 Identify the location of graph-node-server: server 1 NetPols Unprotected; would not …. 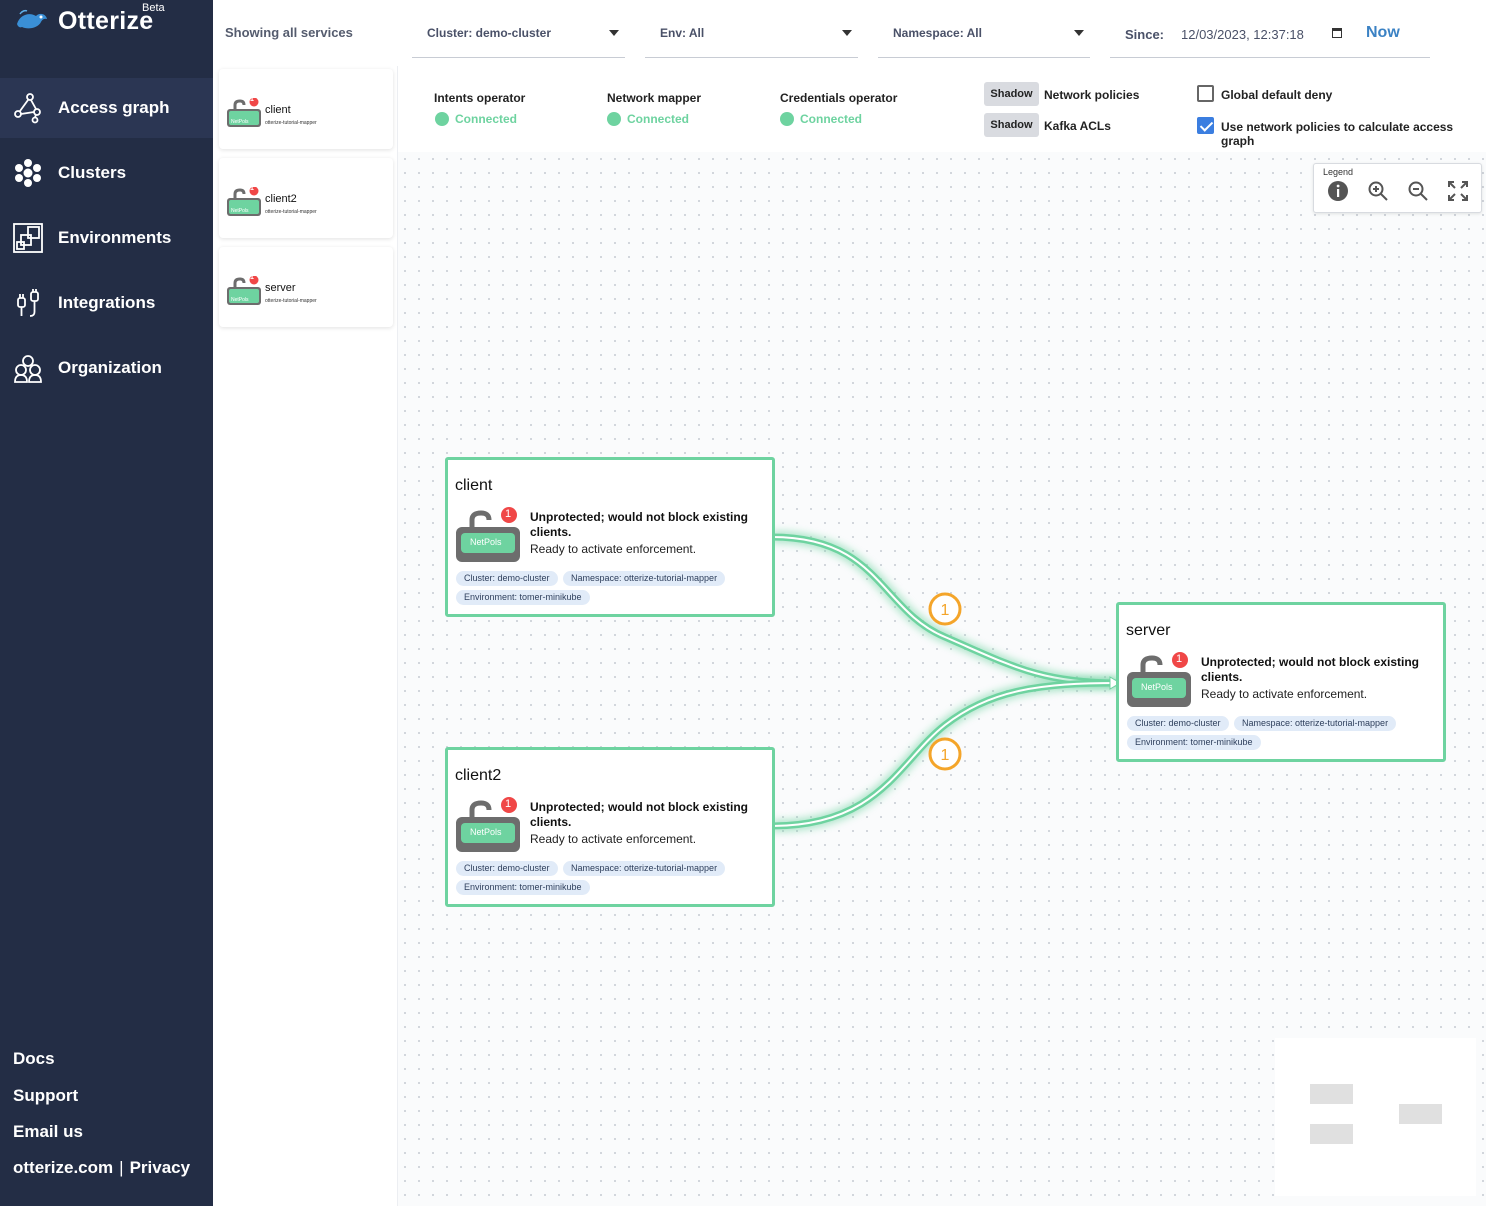
(1281, 682).